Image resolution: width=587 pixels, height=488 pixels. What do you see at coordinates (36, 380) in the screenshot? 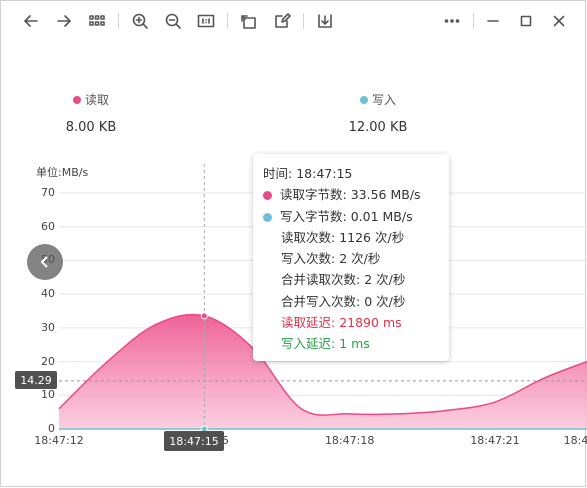
I see `crosshair-y-value: 14.29` at bounding box center [36, 380].